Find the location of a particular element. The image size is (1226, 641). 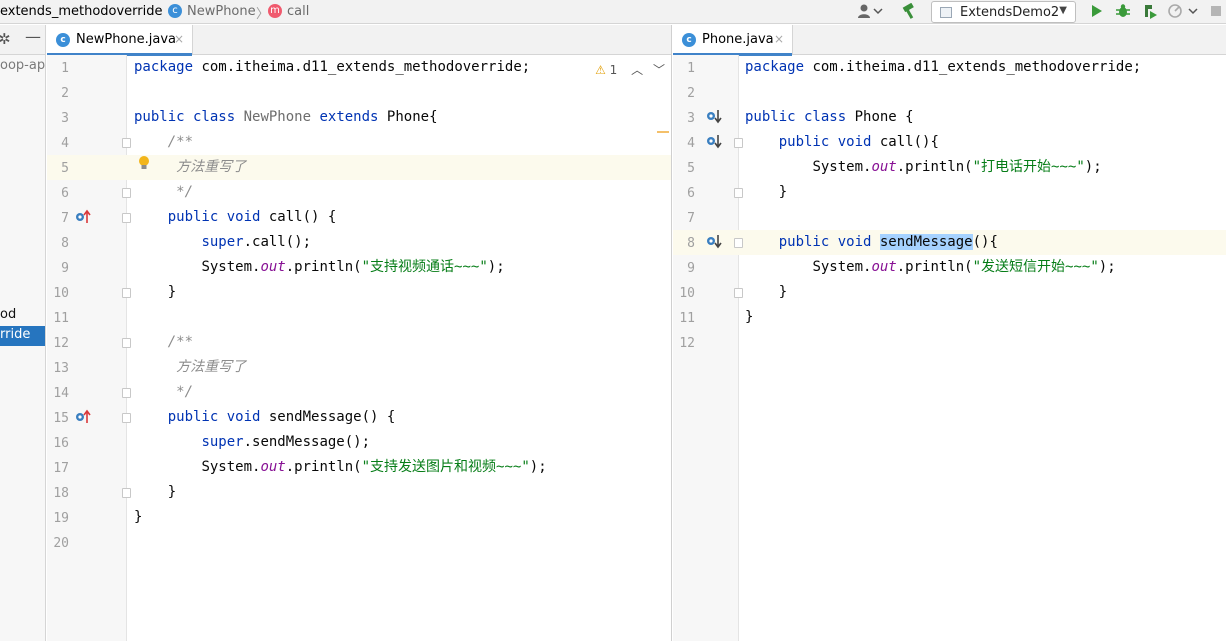

code-line: } is located at coordinates (155, 292).